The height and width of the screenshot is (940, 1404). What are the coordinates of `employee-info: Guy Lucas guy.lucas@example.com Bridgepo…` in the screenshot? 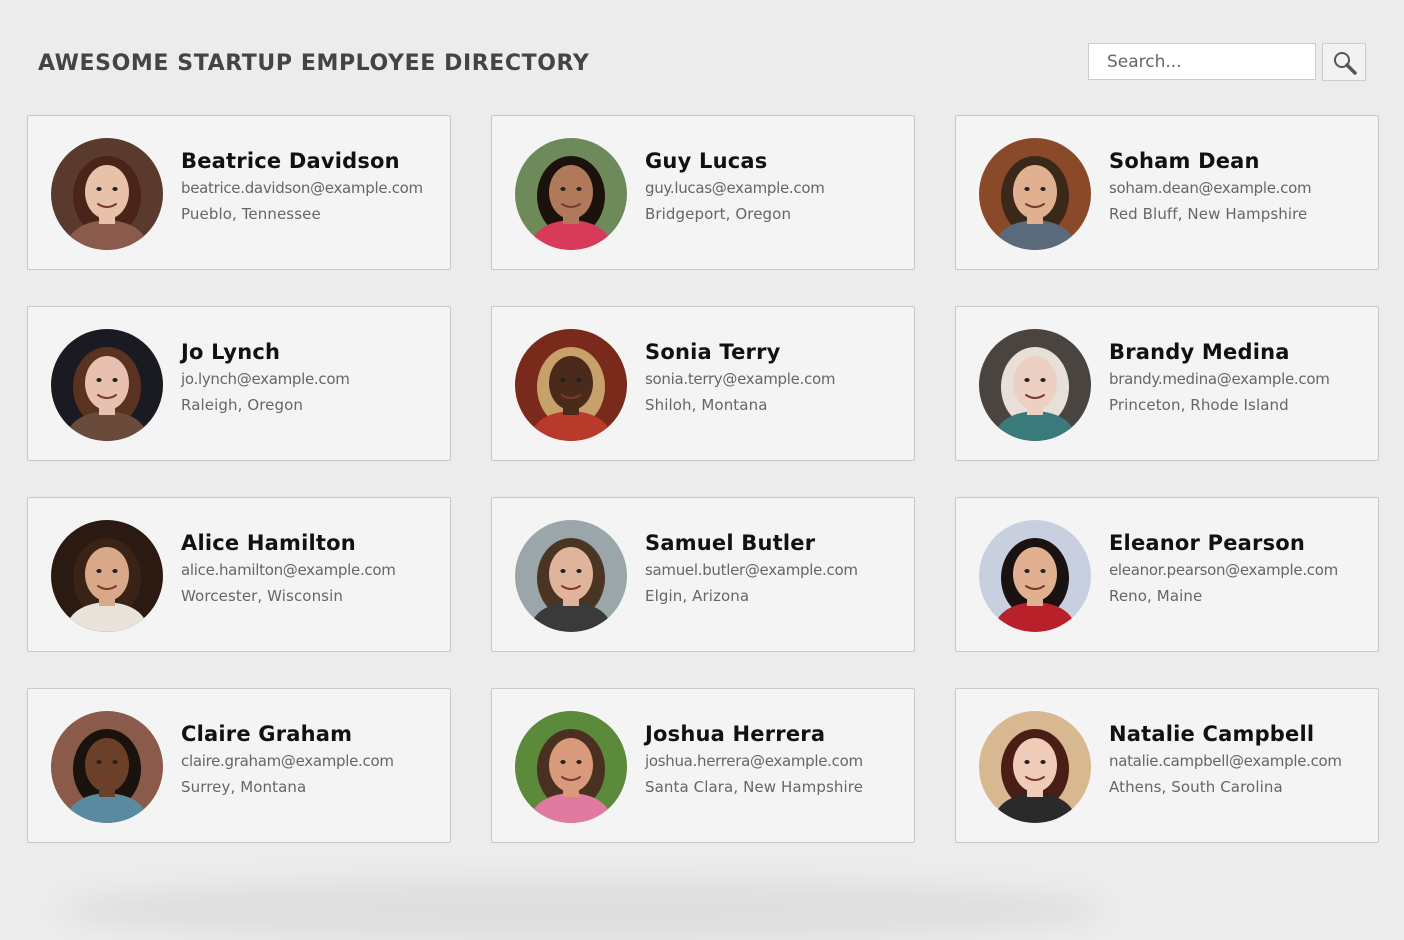 It's located at (776, 186).